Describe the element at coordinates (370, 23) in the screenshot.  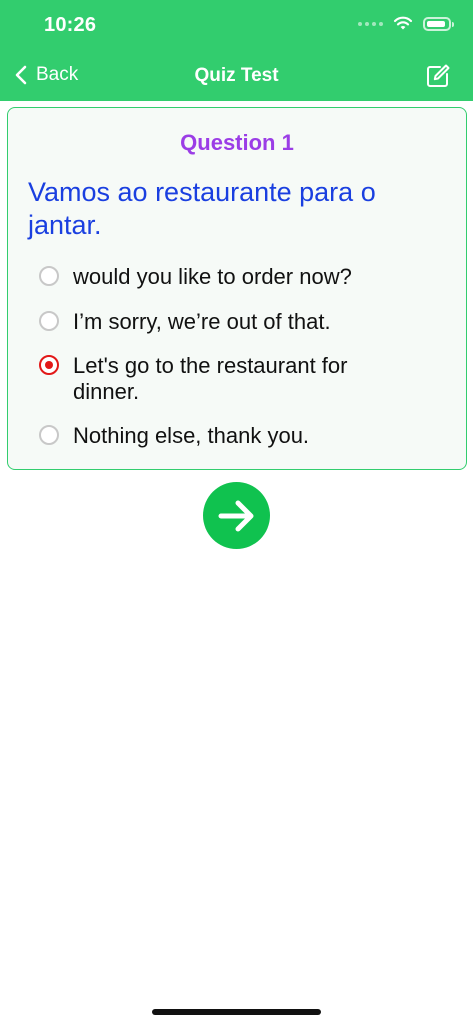
I see `cellular-signal-icon` at that location.